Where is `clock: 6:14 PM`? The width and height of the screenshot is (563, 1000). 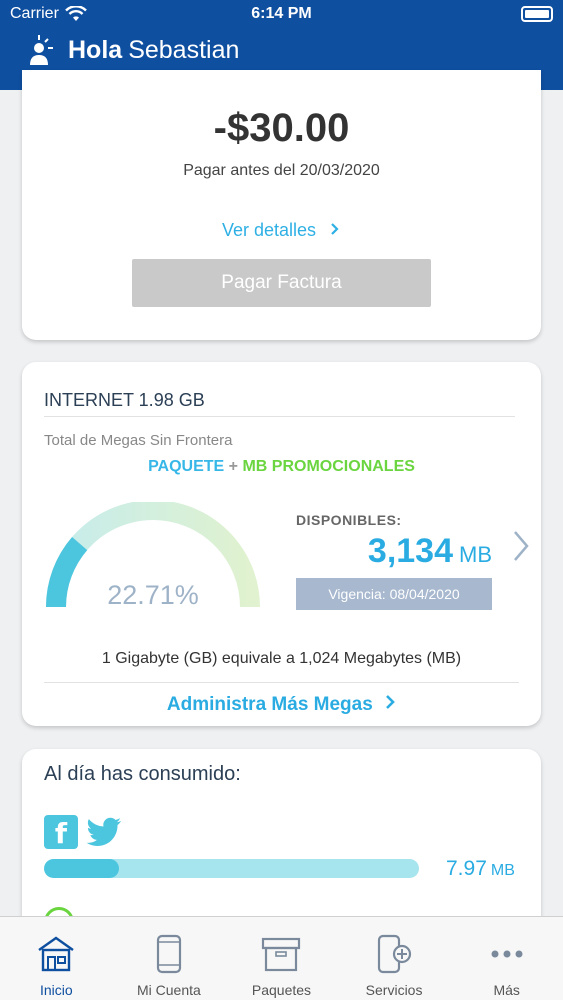 clock: 6:14 PM is located at coordinates (281, 13).